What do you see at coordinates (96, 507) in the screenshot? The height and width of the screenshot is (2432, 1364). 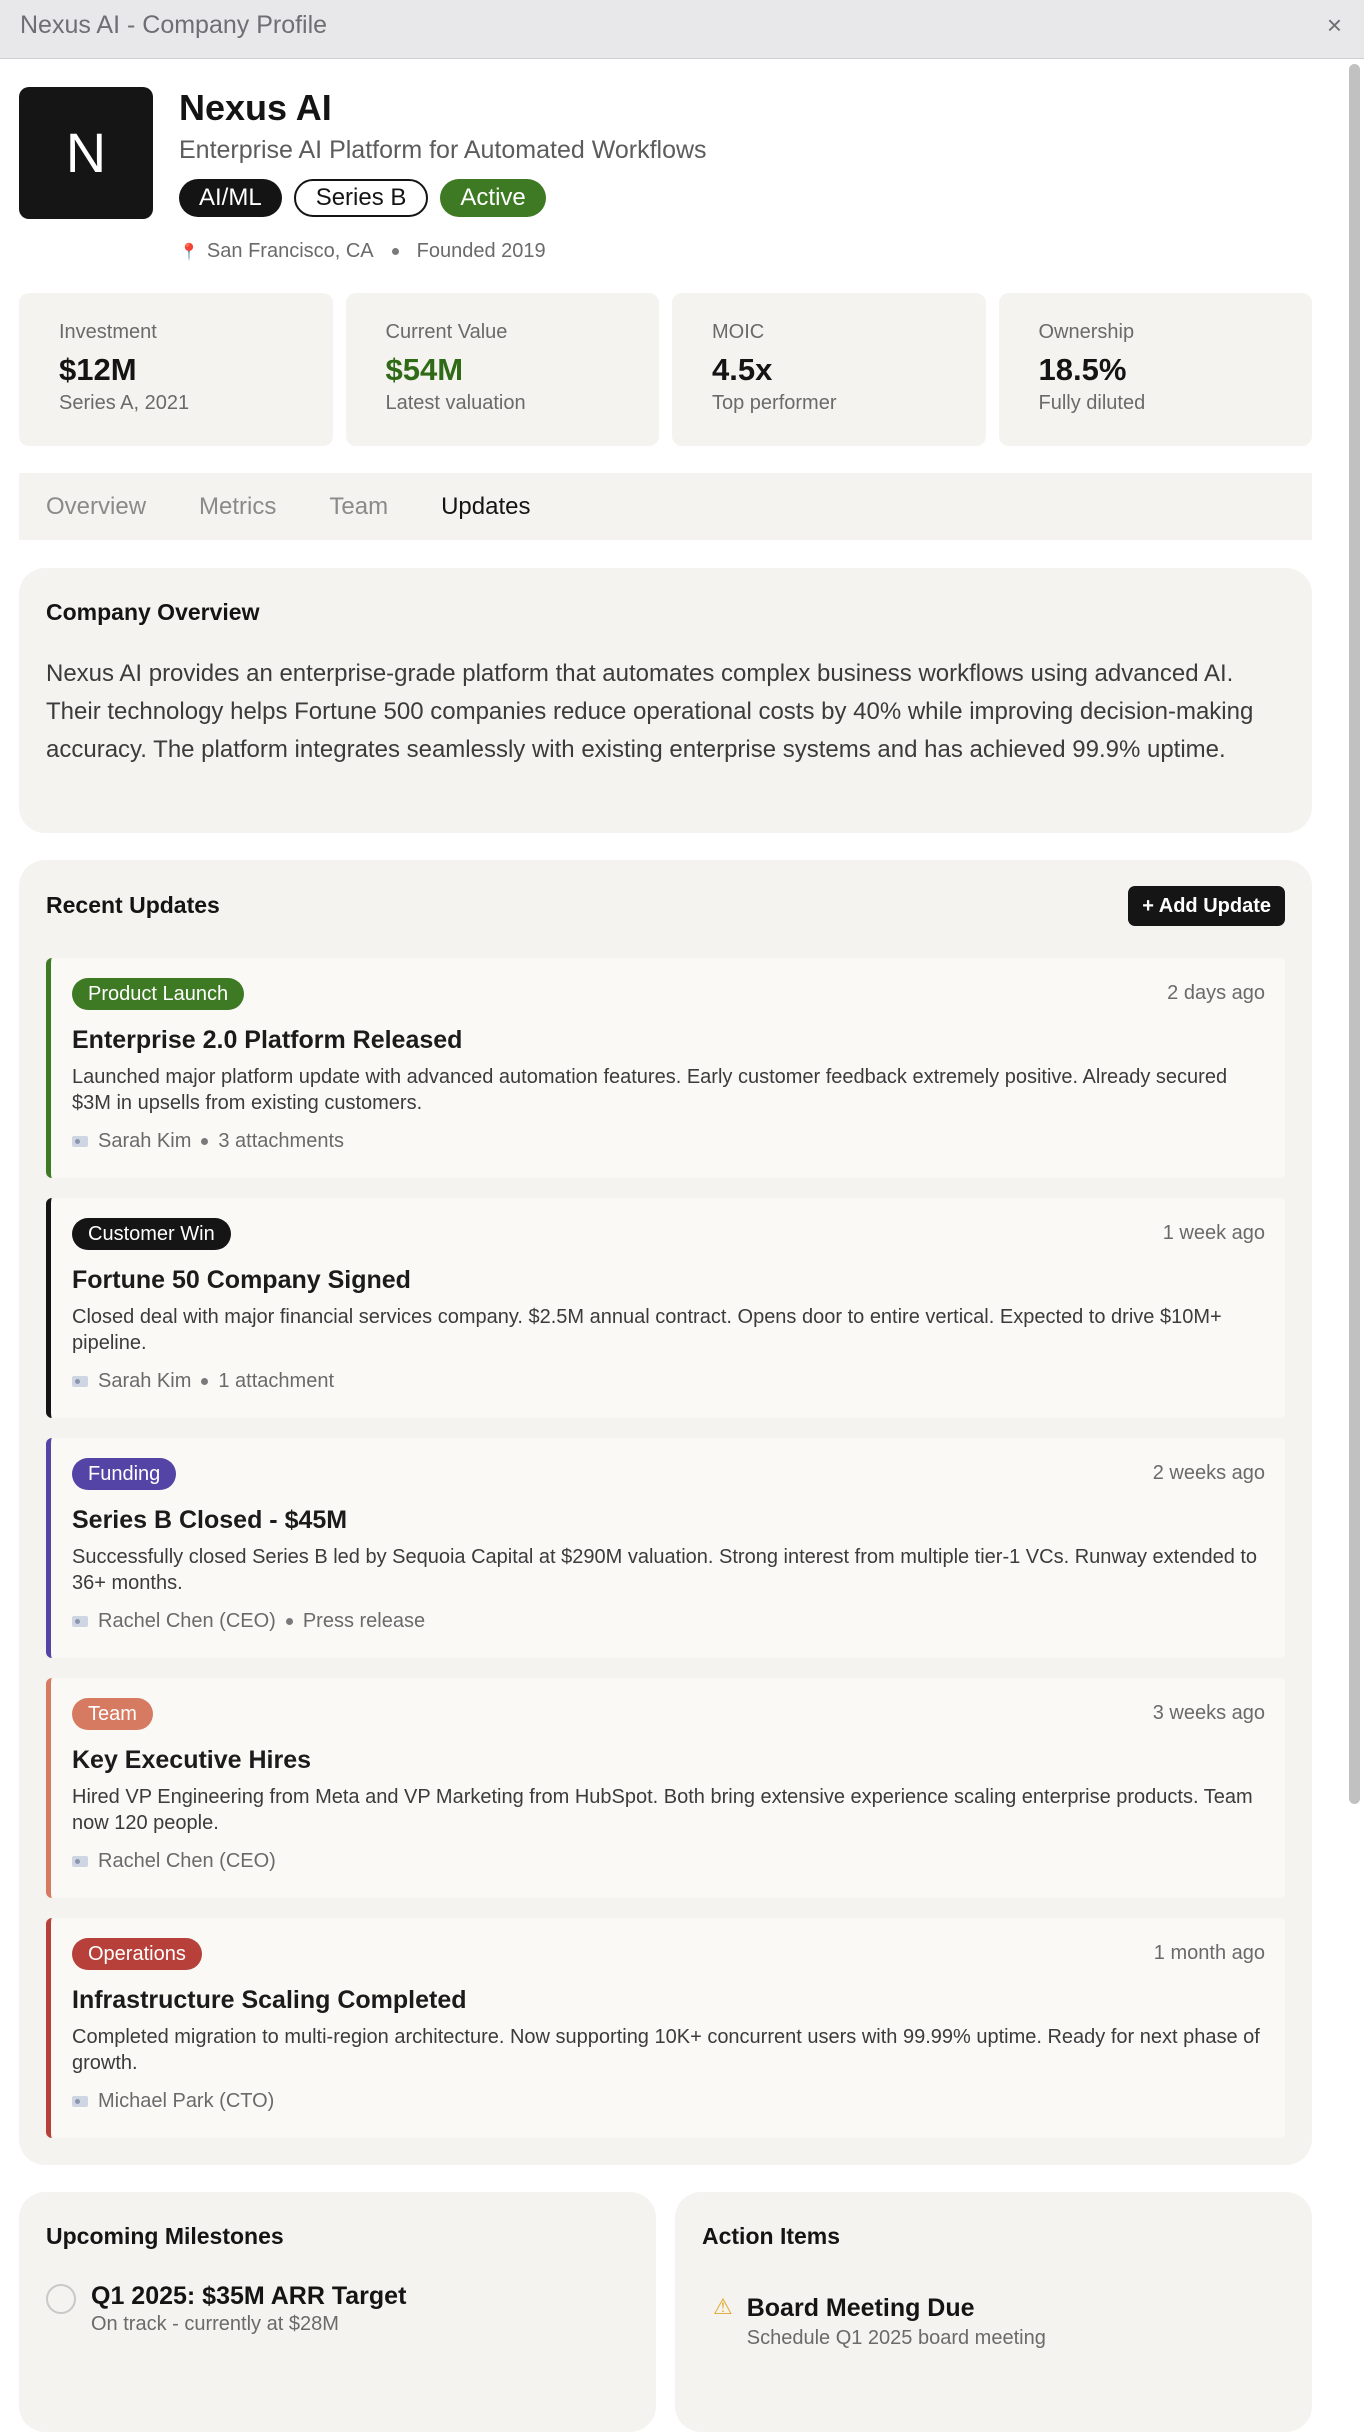 I see `tab-overview: Overview` at bounding box center [96, 507].